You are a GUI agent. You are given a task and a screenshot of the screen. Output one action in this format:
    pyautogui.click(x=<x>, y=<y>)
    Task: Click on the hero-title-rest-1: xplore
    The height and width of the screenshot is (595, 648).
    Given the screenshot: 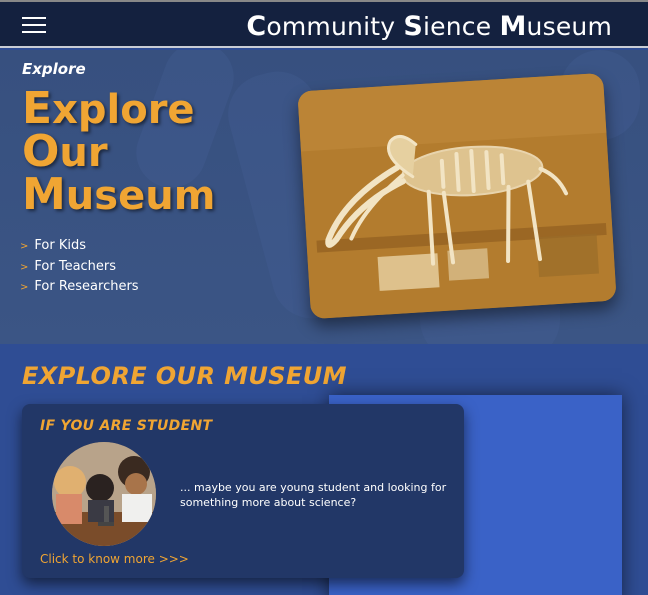 What is the action you would take?
    pyautogui.click(x=123, y=110)
    